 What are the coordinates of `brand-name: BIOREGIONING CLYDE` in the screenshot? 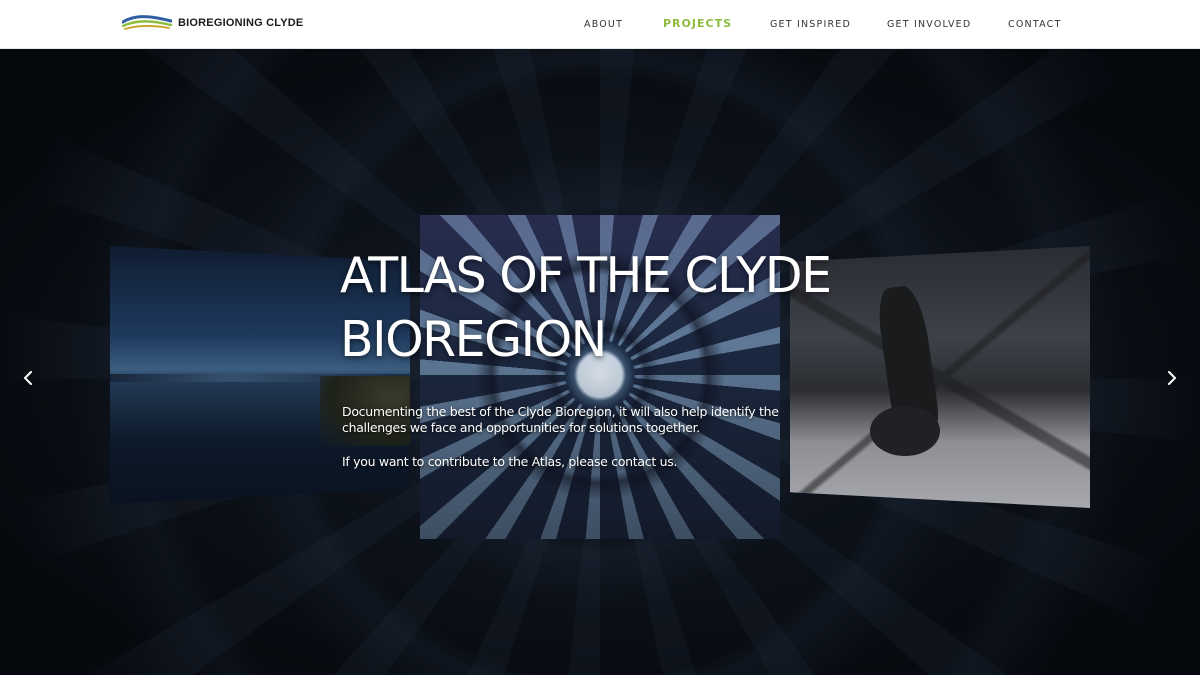 It's located at (241, 23).